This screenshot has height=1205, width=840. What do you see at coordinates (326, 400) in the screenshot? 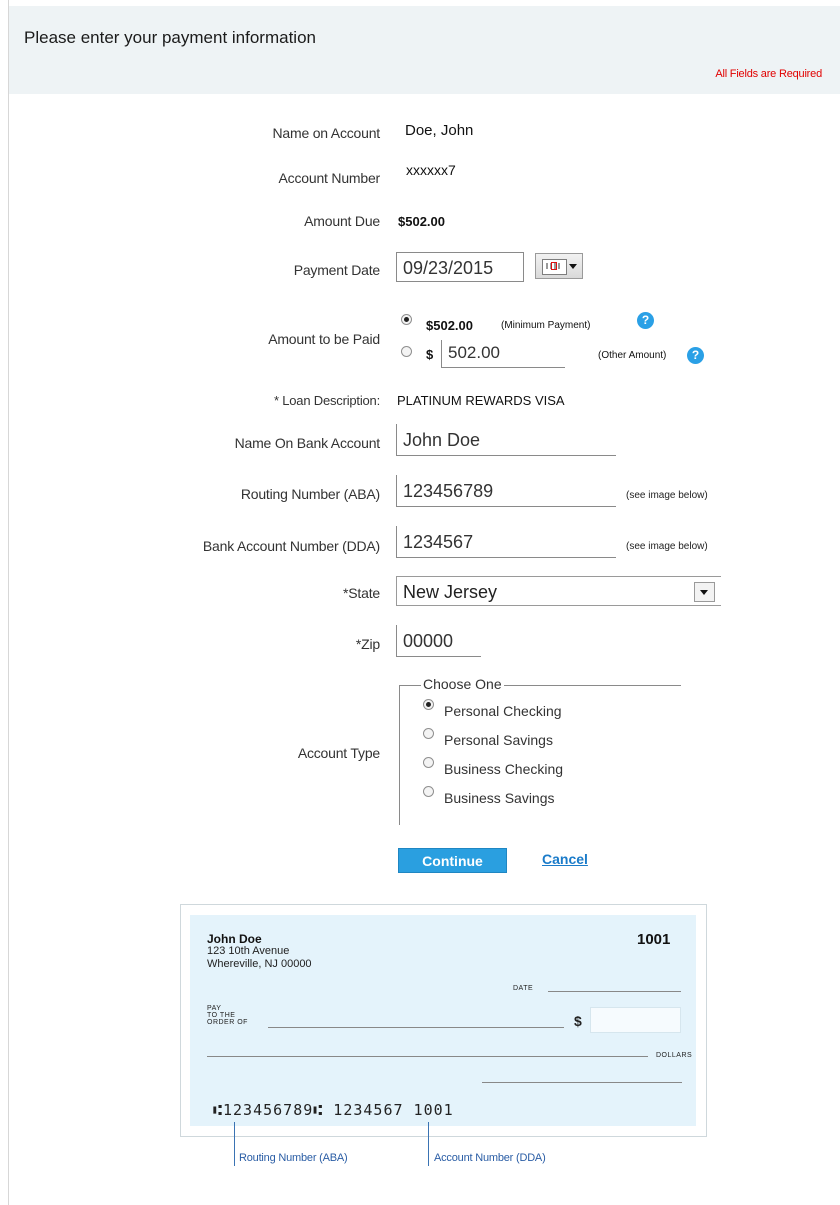
I see `loan-description-label: * Loan Description:` at bounding box center [326, 400].